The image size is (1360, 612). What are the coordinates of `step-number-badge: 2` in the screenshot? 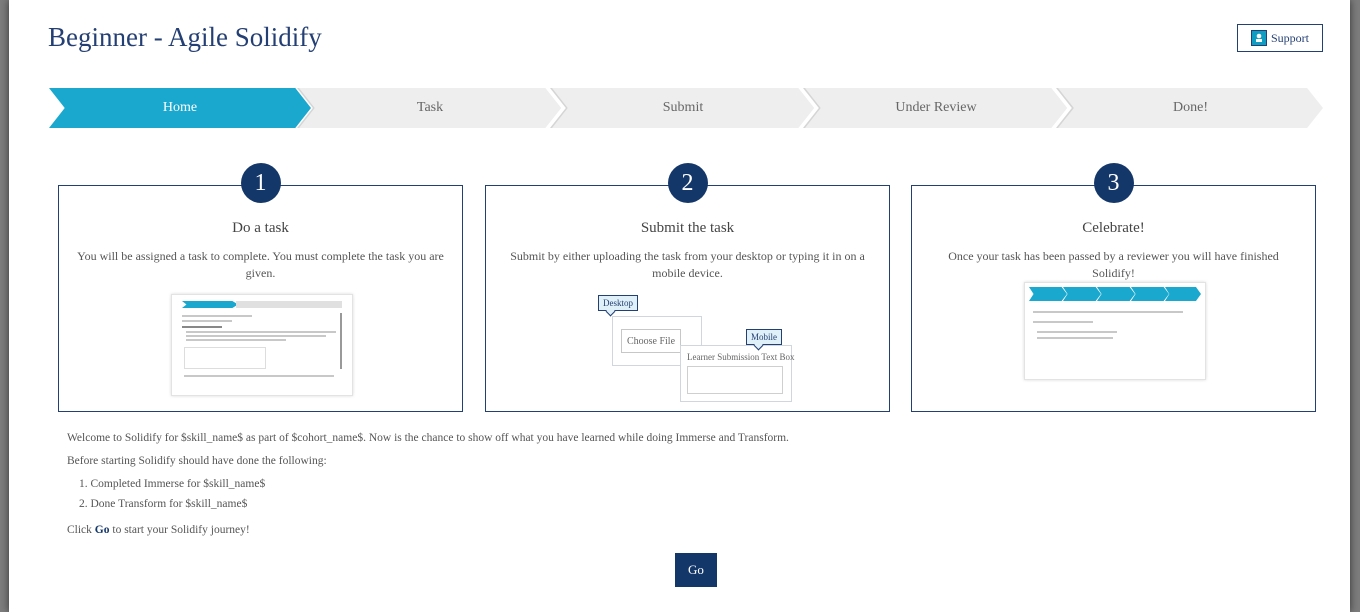 It's located at (687, 183).